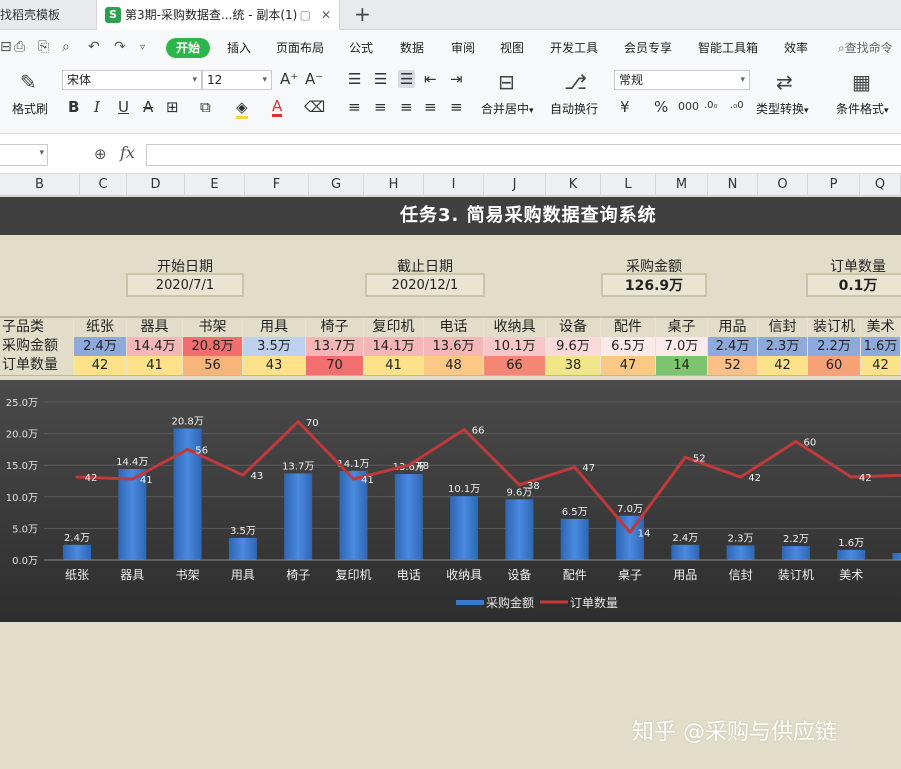  I want to click on align-center-icon: ≡, so click(380, 107).